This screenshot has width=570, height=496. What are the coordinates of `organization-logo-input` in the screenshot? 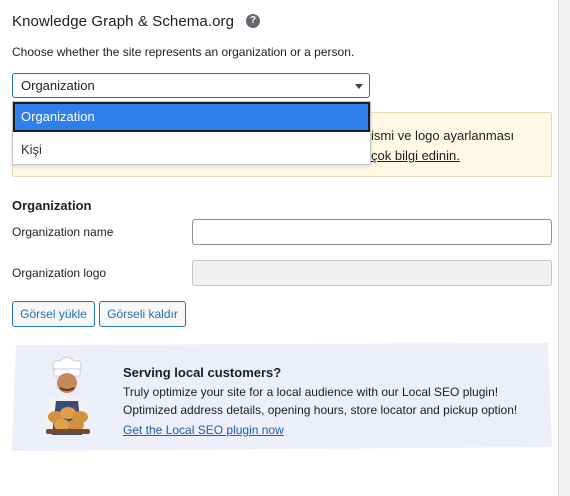 It's located at (372, 273).